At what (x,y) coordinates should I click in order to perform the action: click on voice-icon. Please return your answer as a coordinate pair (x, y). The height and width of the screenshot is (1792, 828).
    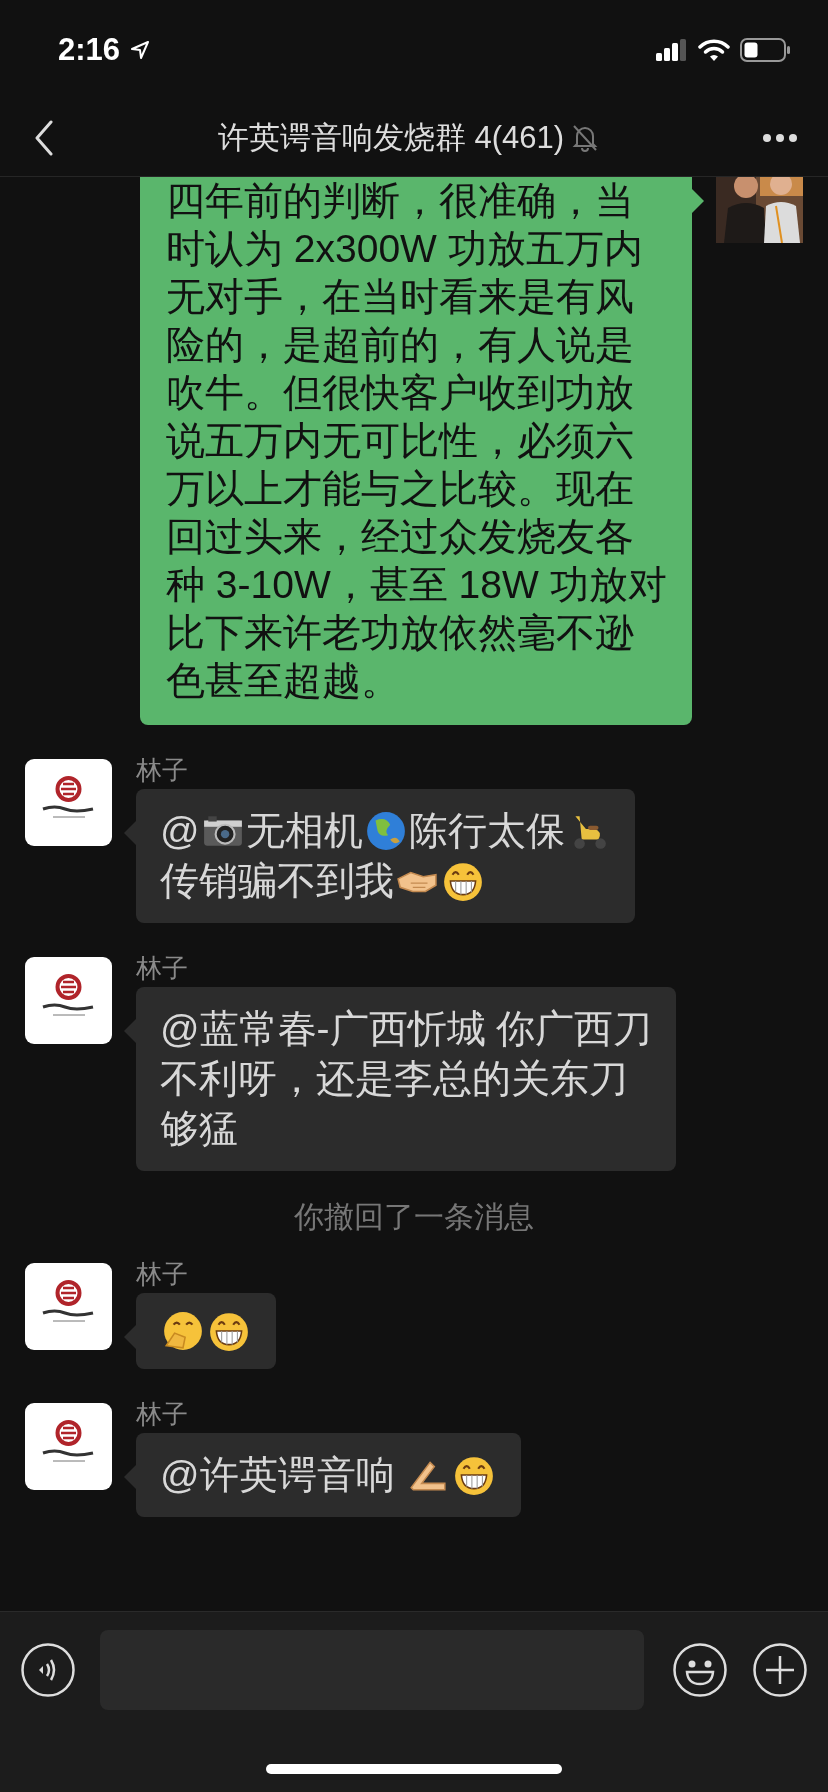
    Looking at the image, I should click on (48, 1670).